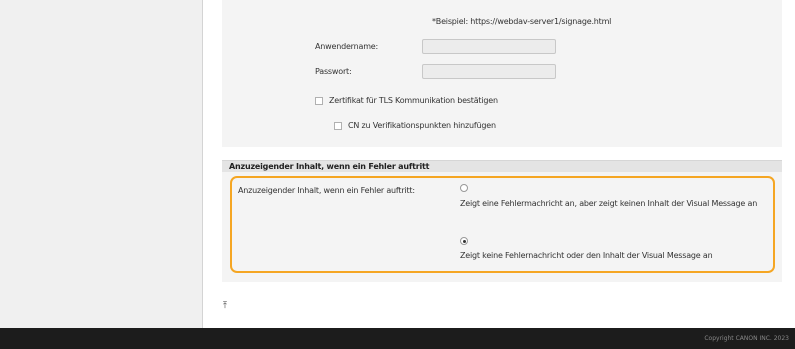  Describe the element at coordinates (338, 126) in the screenshot. I see `cn-add-checkbox` at that location.